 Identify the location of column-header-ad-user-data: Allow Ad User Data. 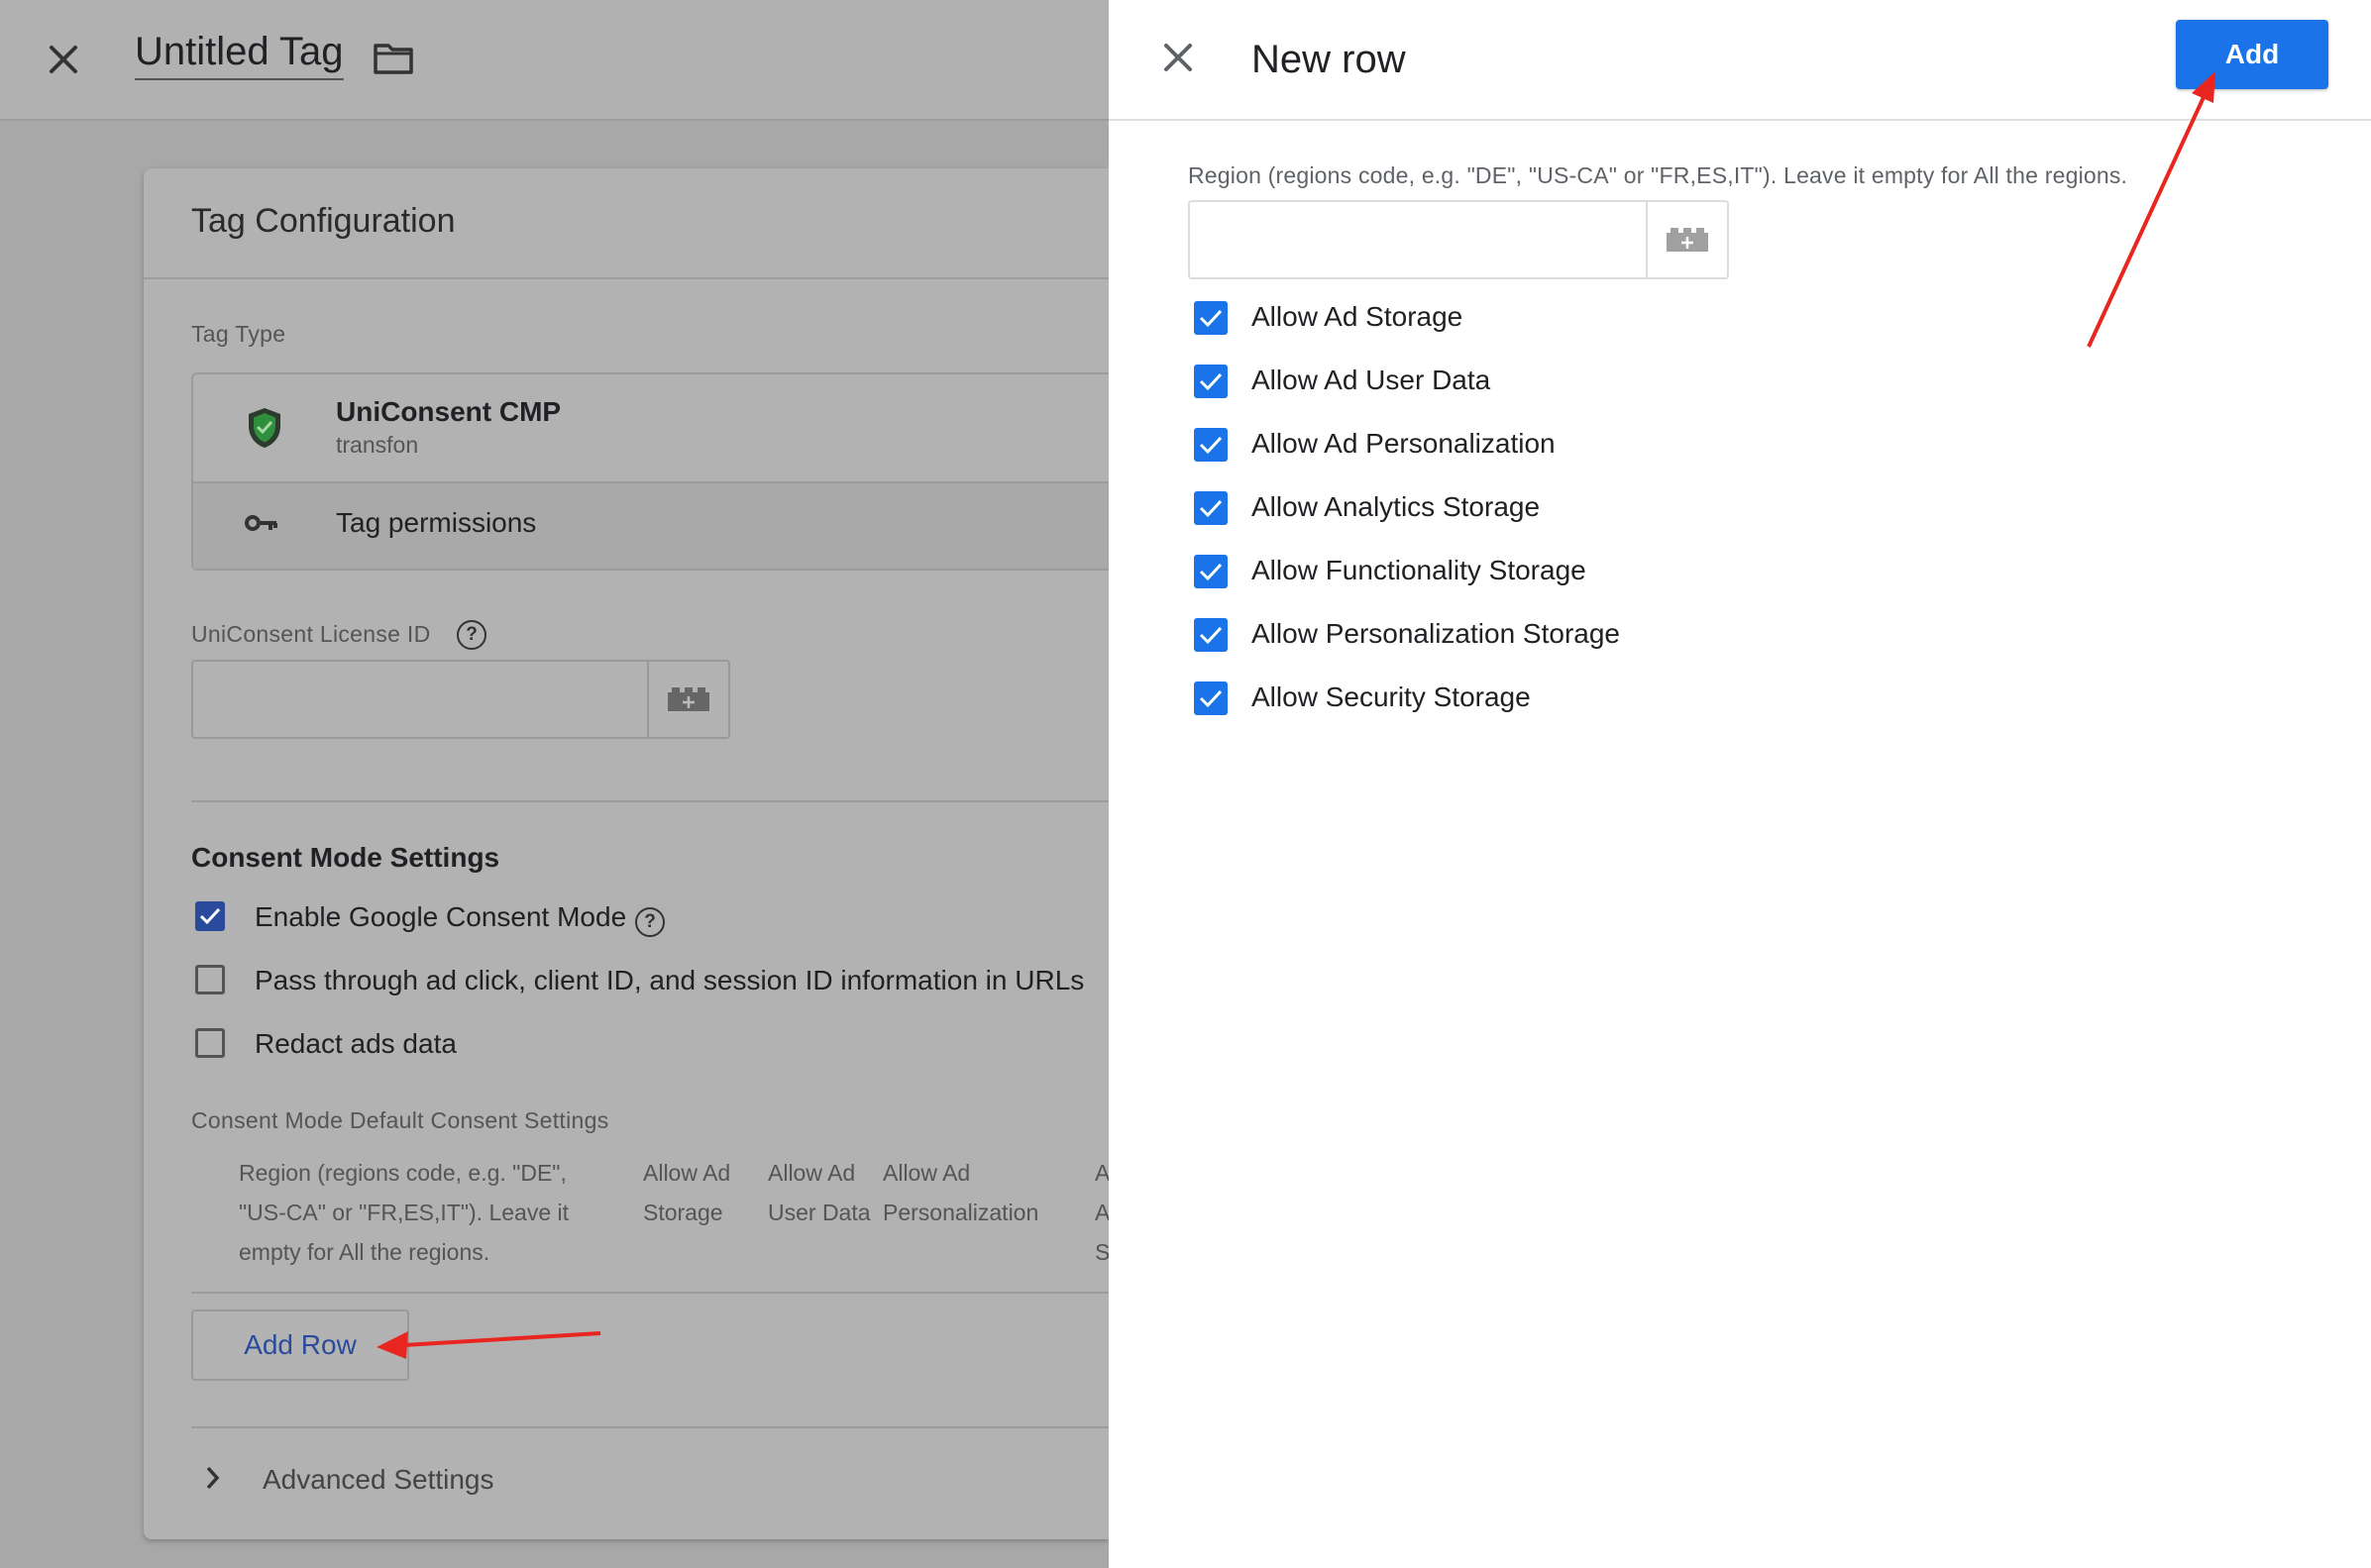
(819, 1193).